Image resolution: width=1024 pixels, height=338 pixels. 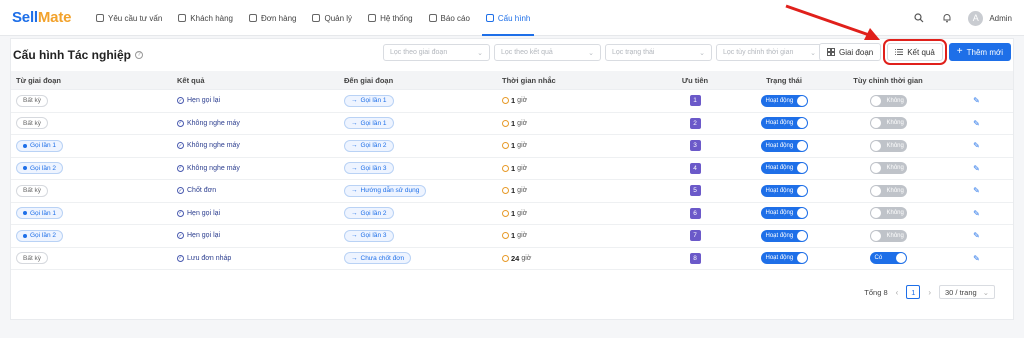 I want to click on column-header: Từ giai đoạn, so click(x=39, y=80).